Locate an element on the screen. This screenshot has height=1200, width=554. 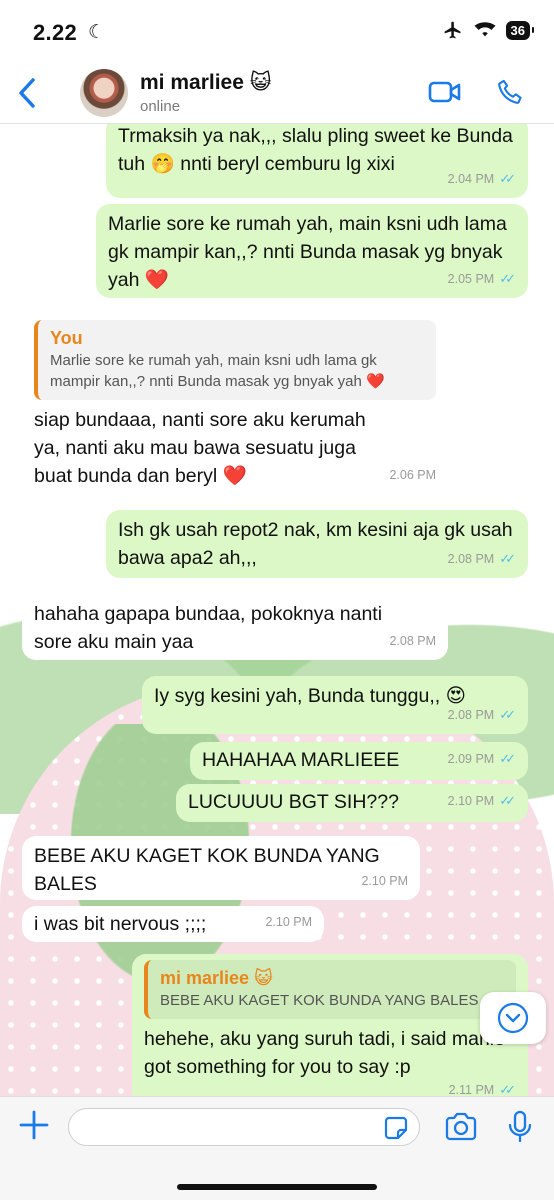
message-meta: 2.10 PM ✓✓ is located at coordinates (482, 801).